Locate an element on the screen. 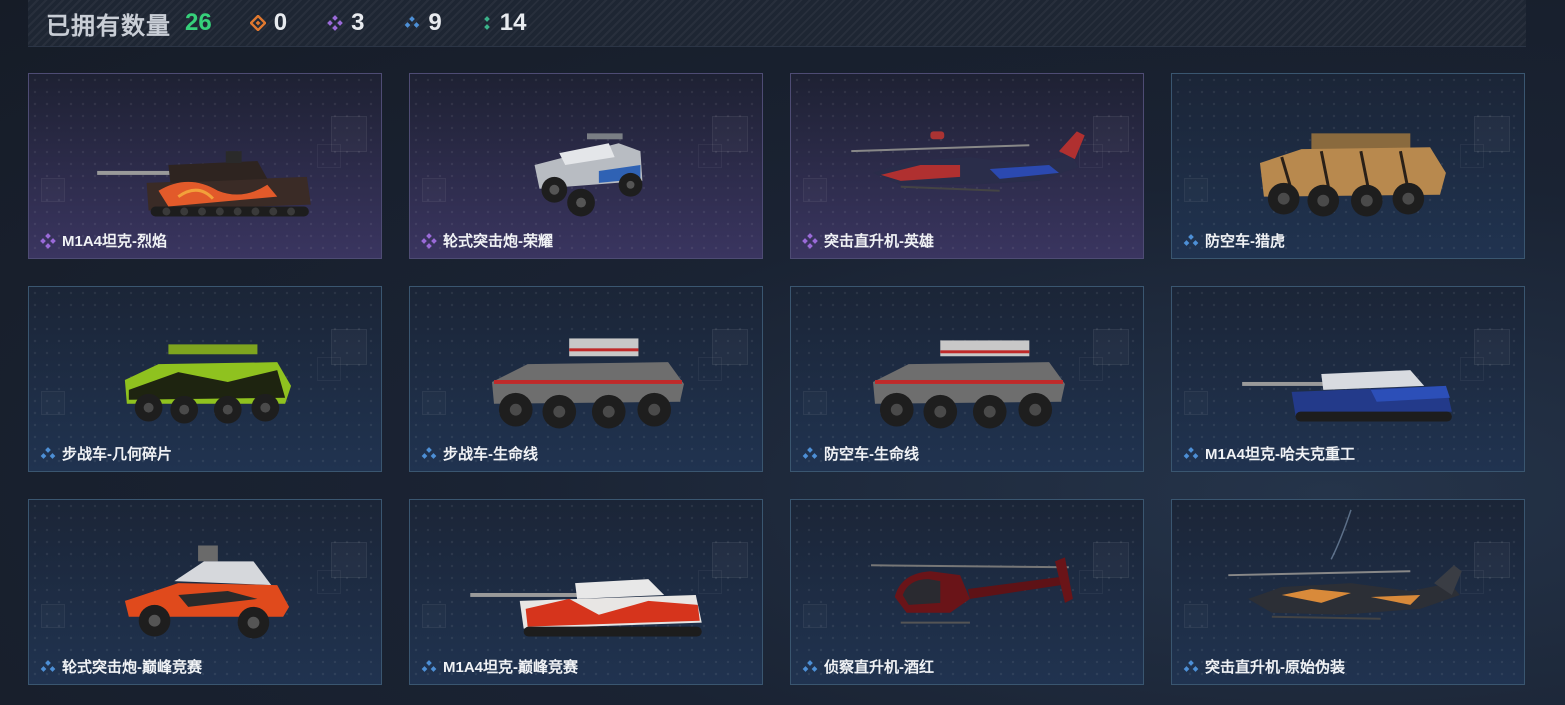  rarity-count-orange: 0 is located at coordinates (268, 23).